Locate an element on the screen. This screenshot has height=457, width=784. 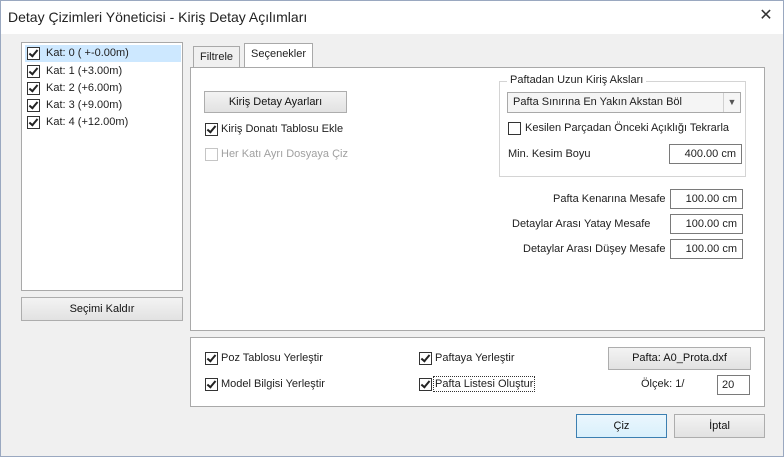
scale-label: Ölçek: 1/ is located at coordinates (663, 384).